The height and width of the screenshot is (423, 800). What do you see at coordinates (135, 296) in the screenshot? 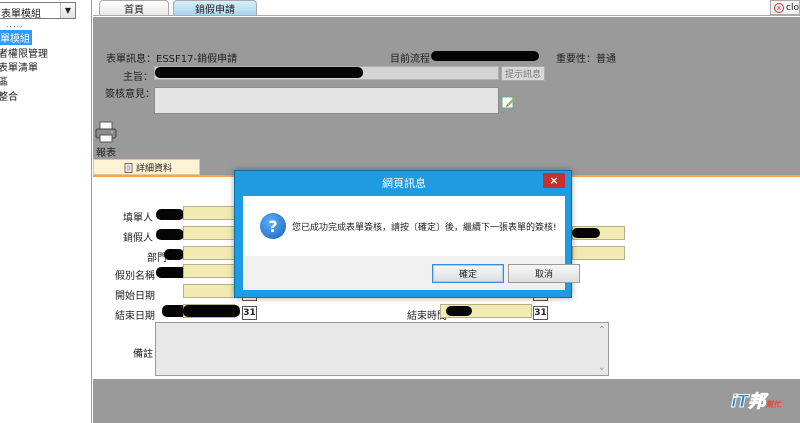
I see `start-date-label: 開始日期` at bounding box center [135, 296].